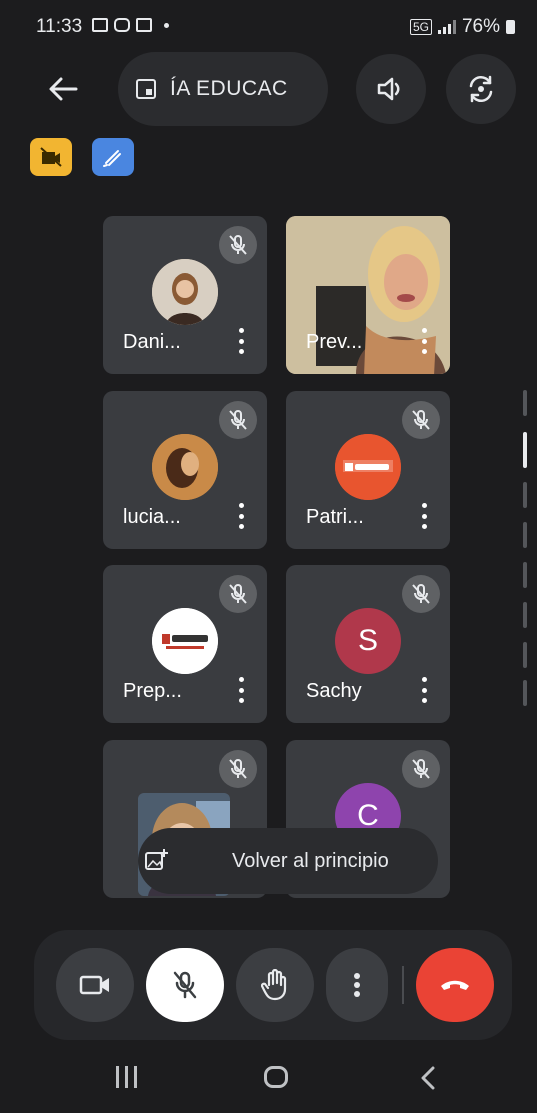 This screenshot has height=1113, width=537. I want to click on instagram-icon, so click(122, 25).